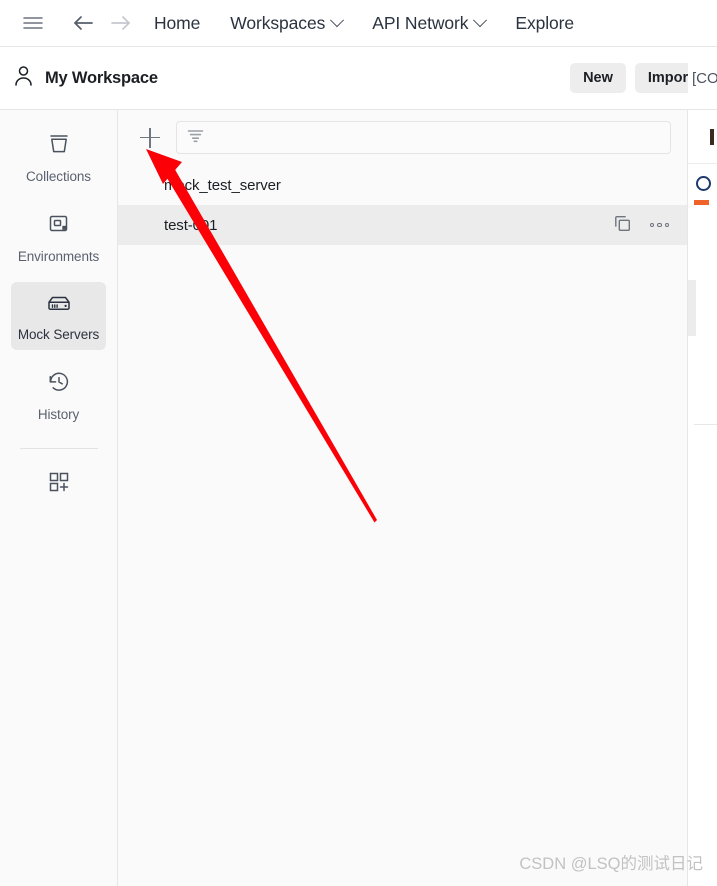 This screenshot has height=886, width=717. Describe the element at coordinates (692, 308) in the screenshot. I see `right-selection-block` at that location.